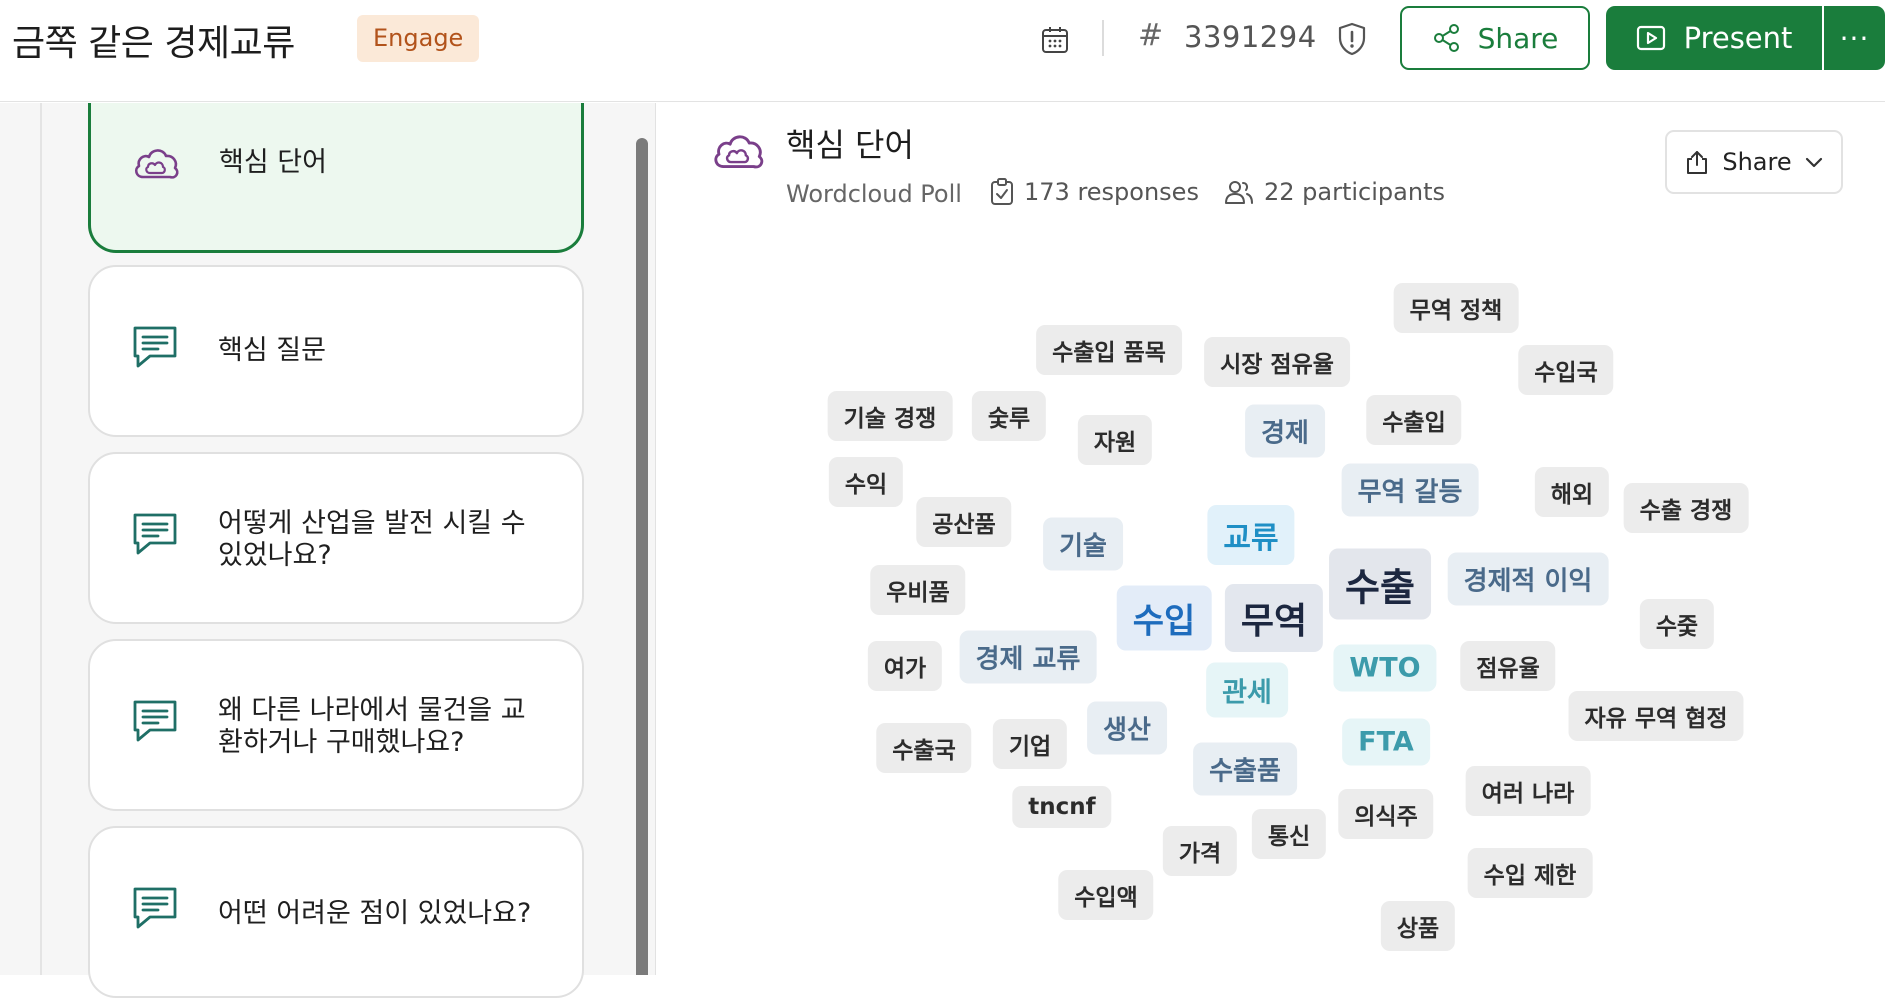 The height and width of the screenshot is (998, 1885). I want to click on share-button-label: Share, so click(1518, 38).